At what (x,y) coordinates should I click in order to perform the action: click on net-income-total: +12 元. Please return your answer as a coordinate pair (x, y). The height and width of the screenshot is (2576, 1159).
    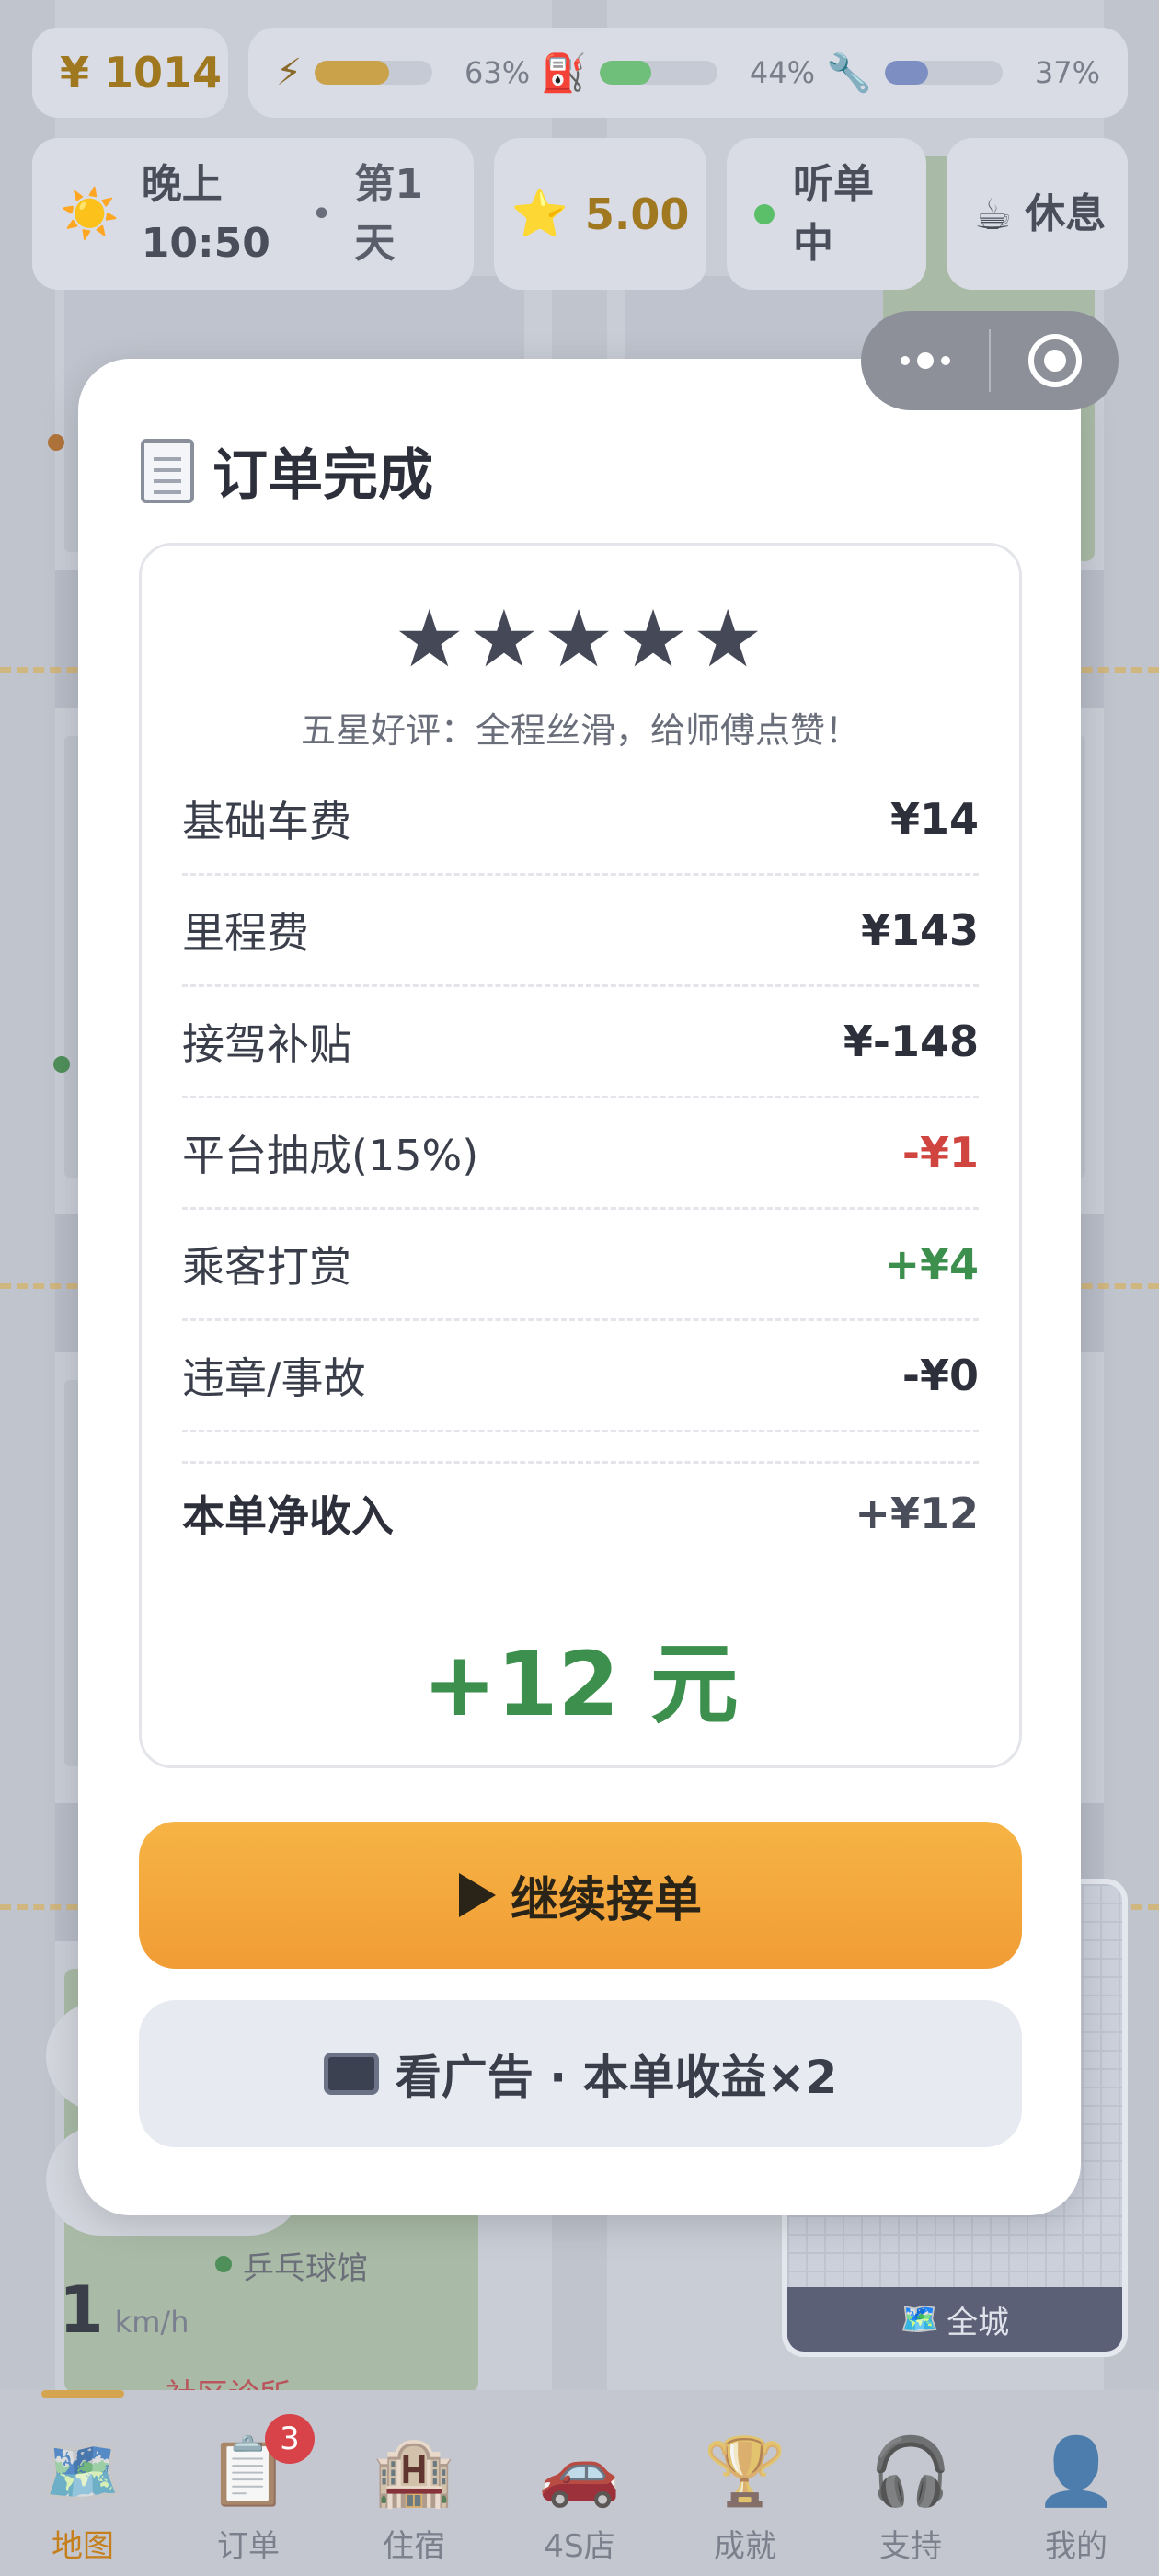
    Looking at the image, I should click on (580, 1684).